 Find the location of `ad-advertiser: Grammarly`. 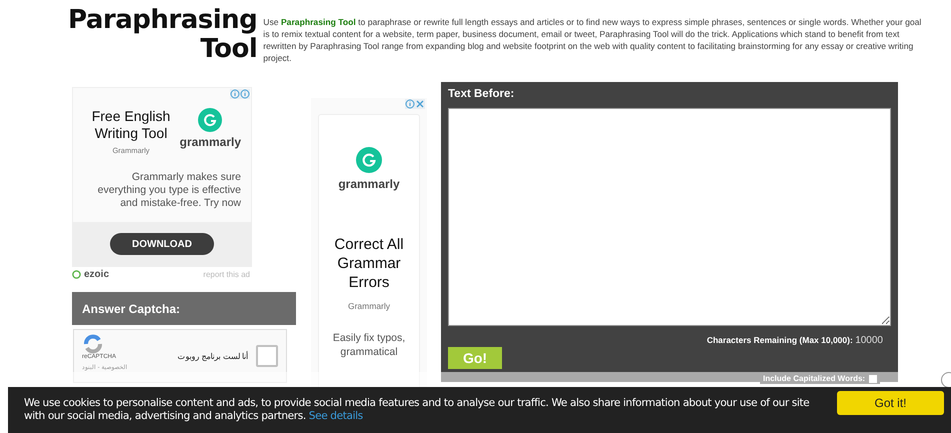

ad-advertiser: Grammarly is located at coordinates (369, 306).